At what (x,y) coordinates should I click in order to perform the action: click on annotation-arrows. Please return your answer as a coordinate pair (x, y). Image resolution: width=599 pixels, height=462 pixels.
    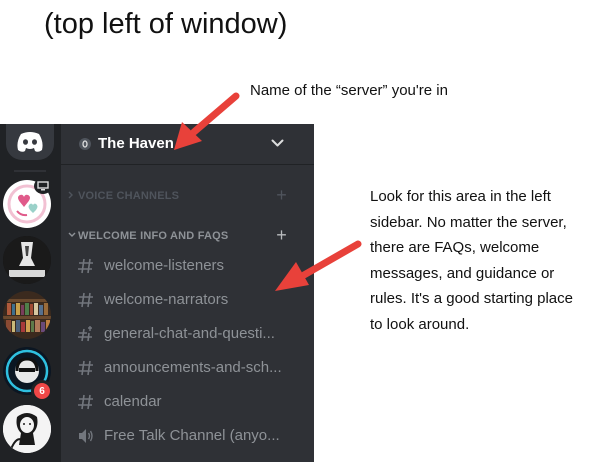
    Looking at the image, I should click on (268, 191).